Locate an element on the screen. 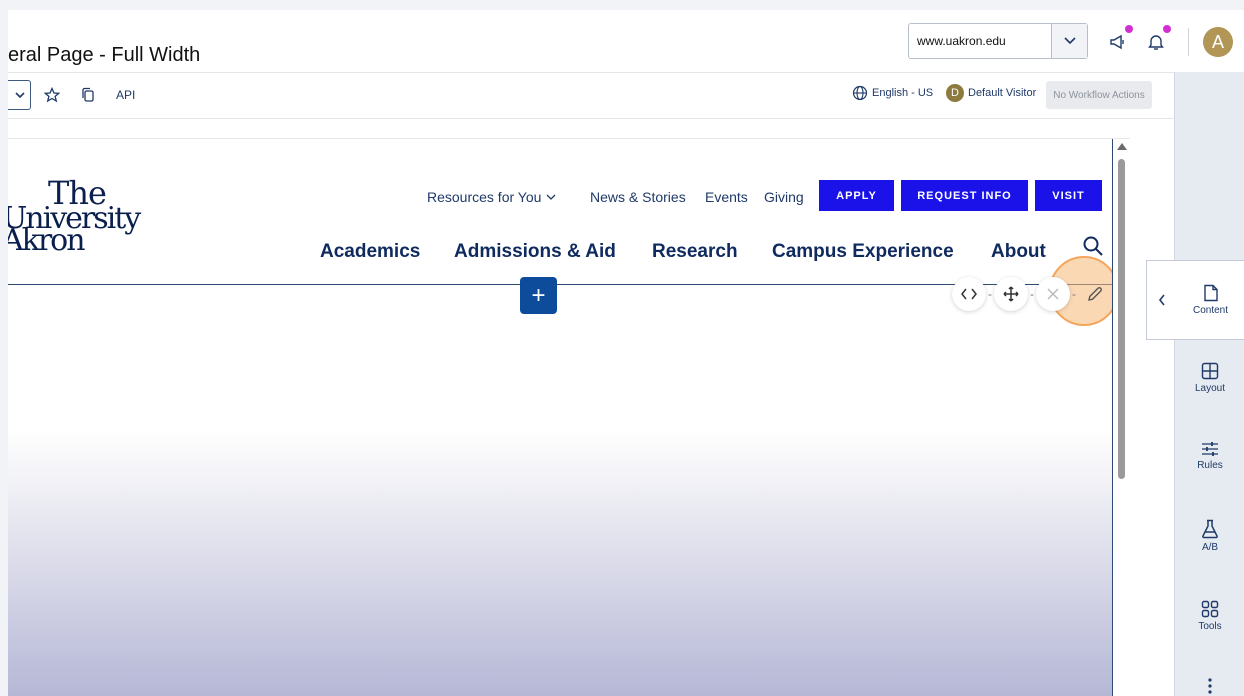 This screenshot has height=696, width=1244. editor-sidebar: Layout Rules A/B Tools is located at coordinates (1209, 384).